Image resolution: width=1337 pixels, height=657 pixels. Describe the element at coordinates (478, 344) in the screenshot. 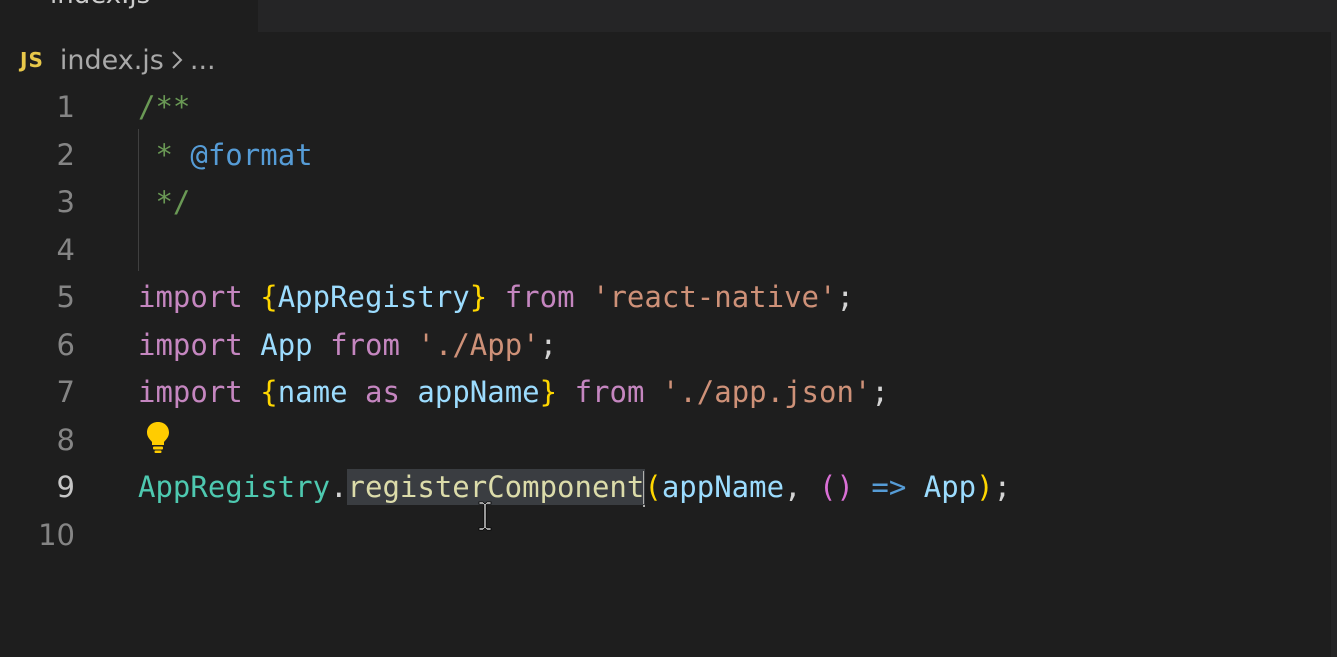

I see `string-token: './App'` at that location.